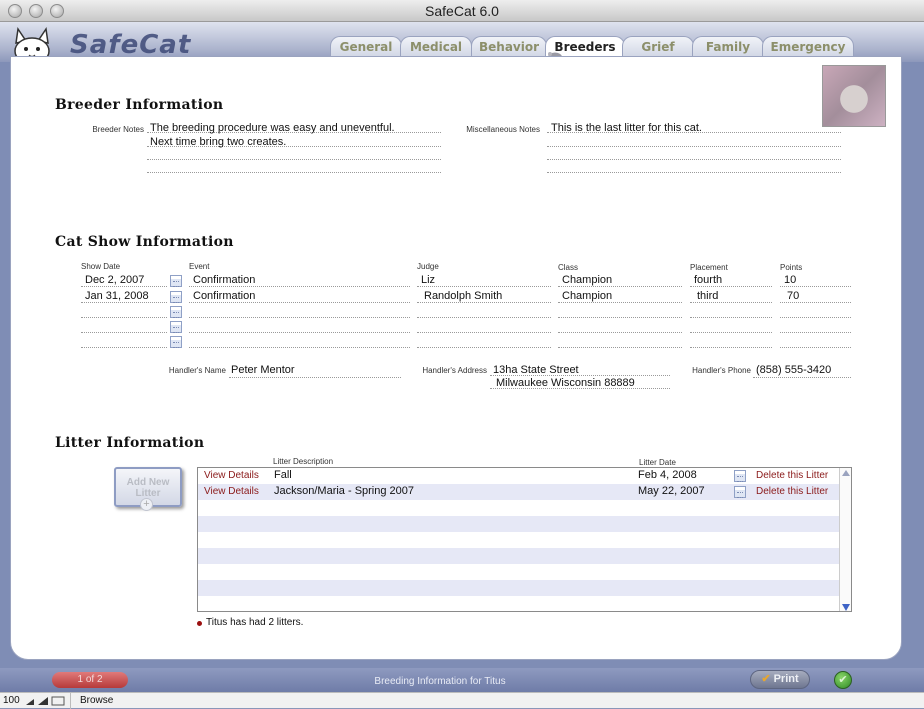 The height and width of the screenshot is (709, 924). I want to click on checkmark-icon: ✔, so click(766, 679).